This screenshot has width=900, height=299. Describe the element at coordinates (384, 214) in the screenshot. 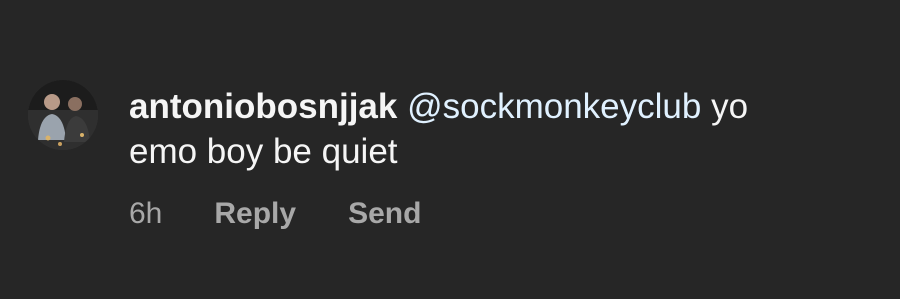

I see `send-button: Send` at that location.